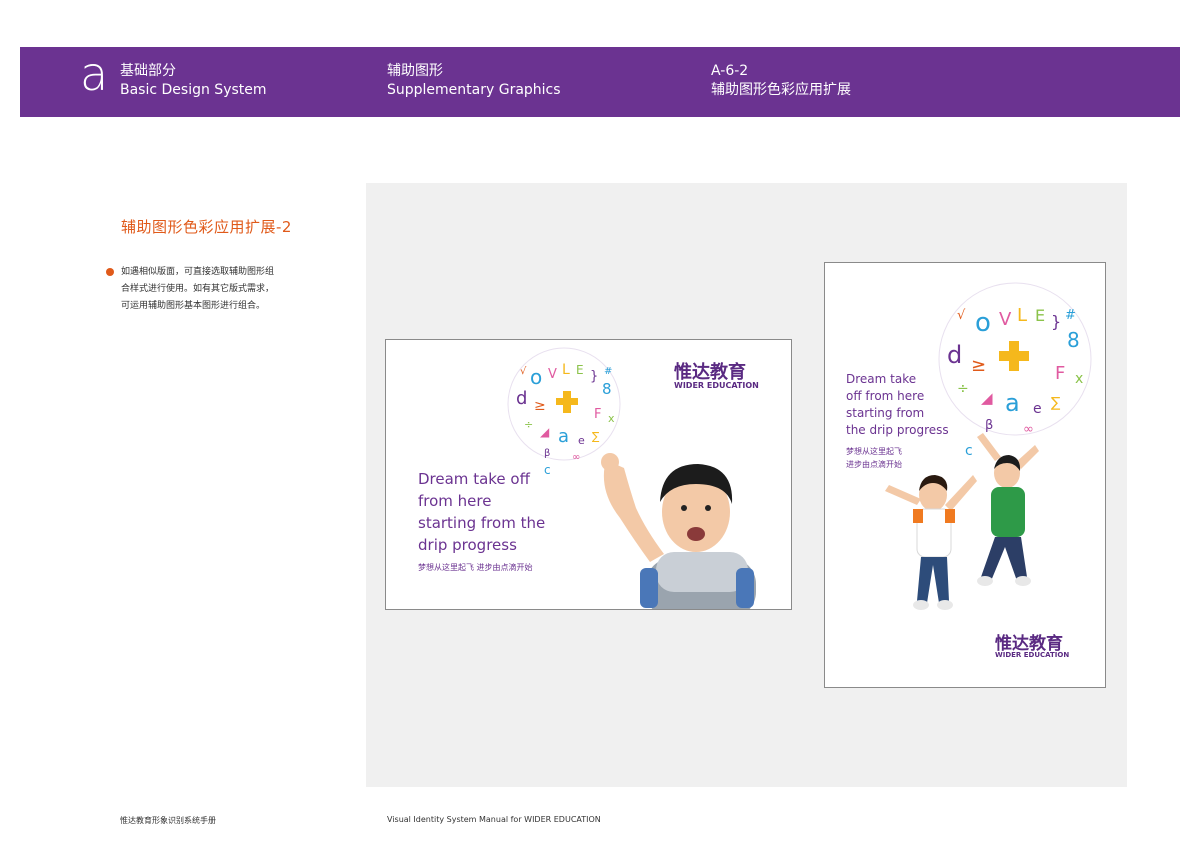 This screenshot has width=1200, height=849. What do you see at coordinates (474, 90) in the screenshot?
I see `topic-en: Supplementary Graphics` at bounding box center [474, 90].